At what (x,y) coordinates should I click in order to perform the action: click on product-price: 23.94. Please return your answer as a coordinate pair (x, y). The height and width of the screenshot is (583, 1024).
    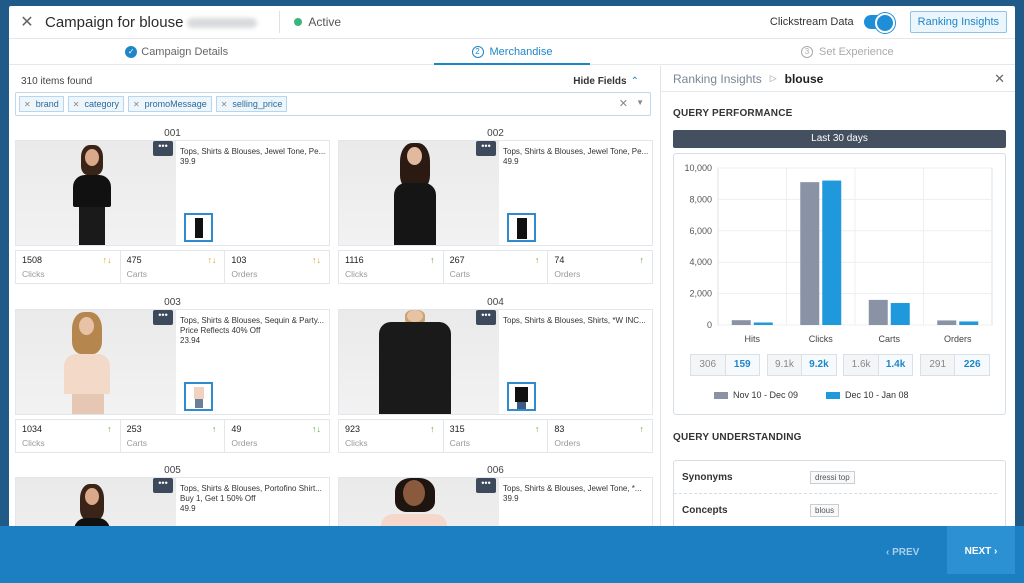
    Looking at the image, I should click on (190, 340).